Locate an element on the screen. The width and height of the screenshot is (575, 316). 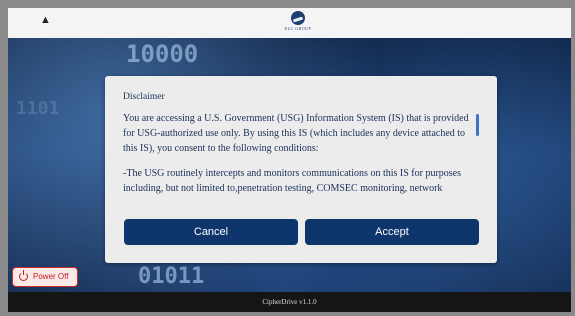
header-bar: ▲ ELC GROUP is located at coordinates (289, 23).